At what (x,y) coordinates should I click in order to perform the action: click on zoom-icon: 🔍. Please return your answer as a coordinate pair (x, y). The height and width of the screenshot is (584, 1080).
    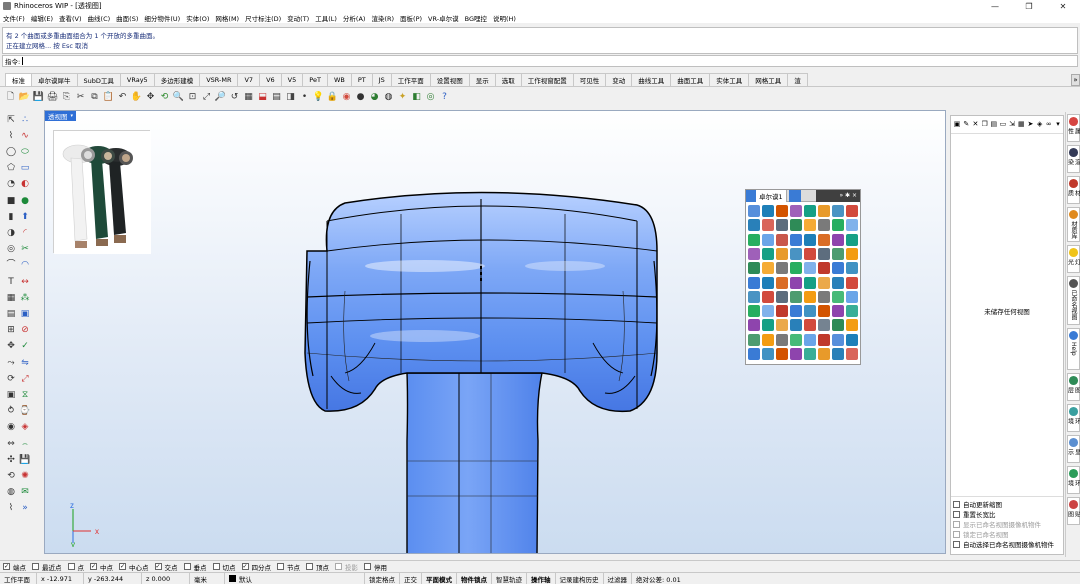
    Looking at the image, I should click on (178, 97).